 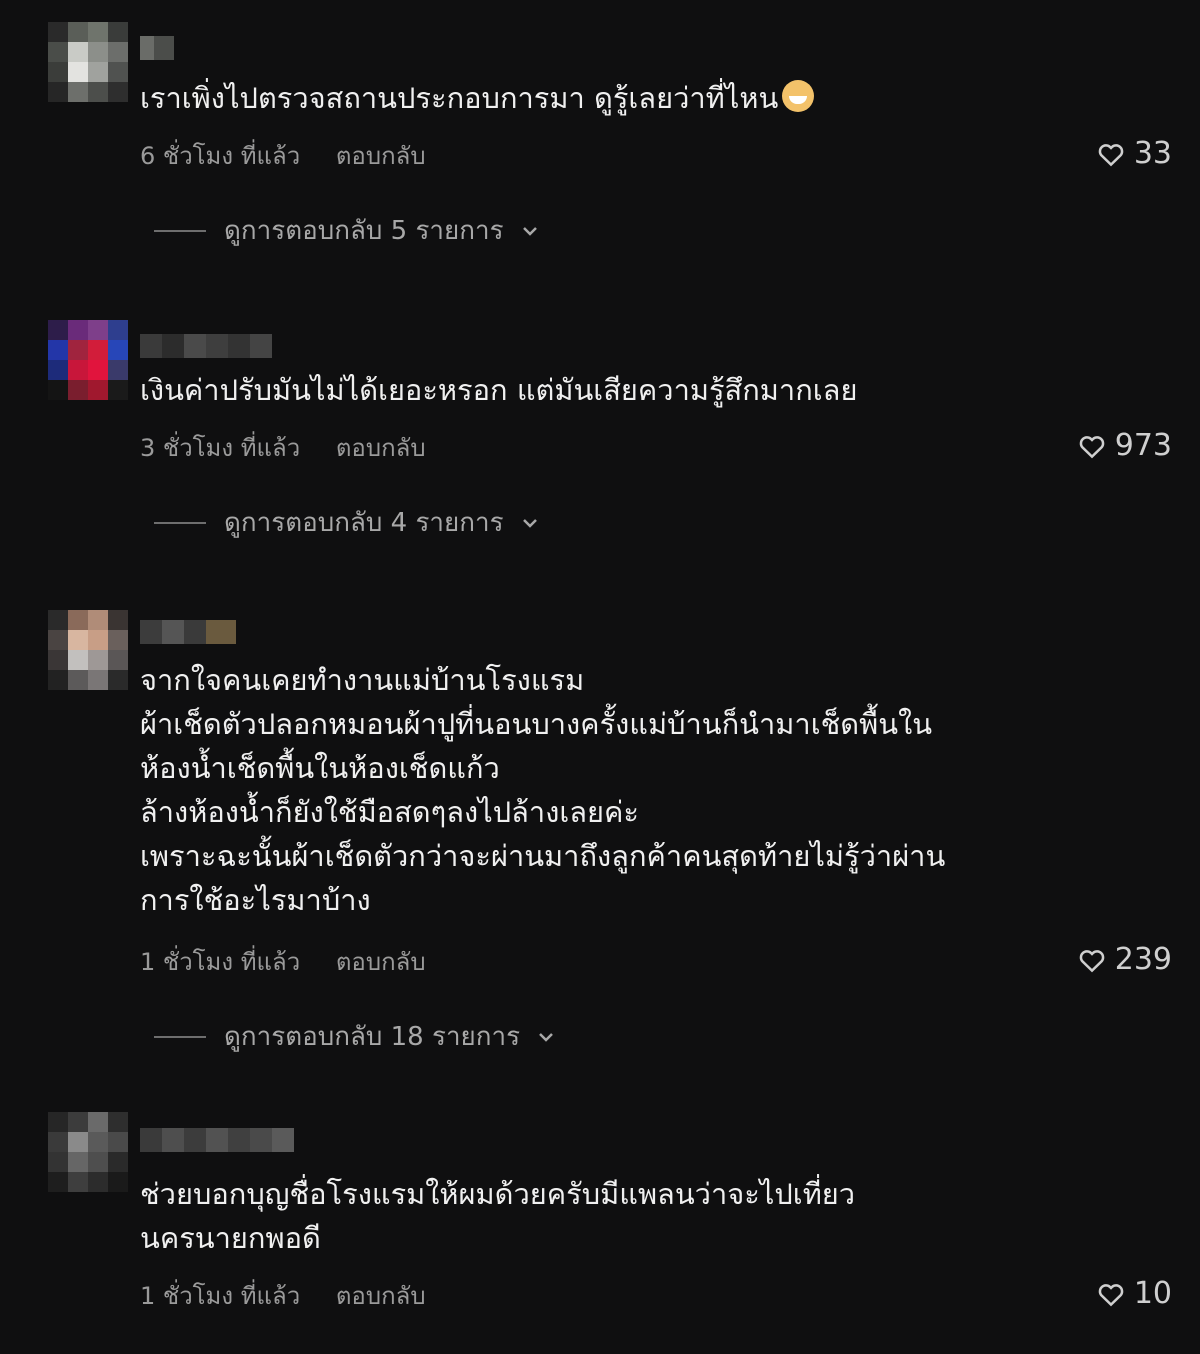 What do you see at coordinates (1152, 153) in the screenshot?
I see `like-count: 33` at bounding box center [1152, 153].